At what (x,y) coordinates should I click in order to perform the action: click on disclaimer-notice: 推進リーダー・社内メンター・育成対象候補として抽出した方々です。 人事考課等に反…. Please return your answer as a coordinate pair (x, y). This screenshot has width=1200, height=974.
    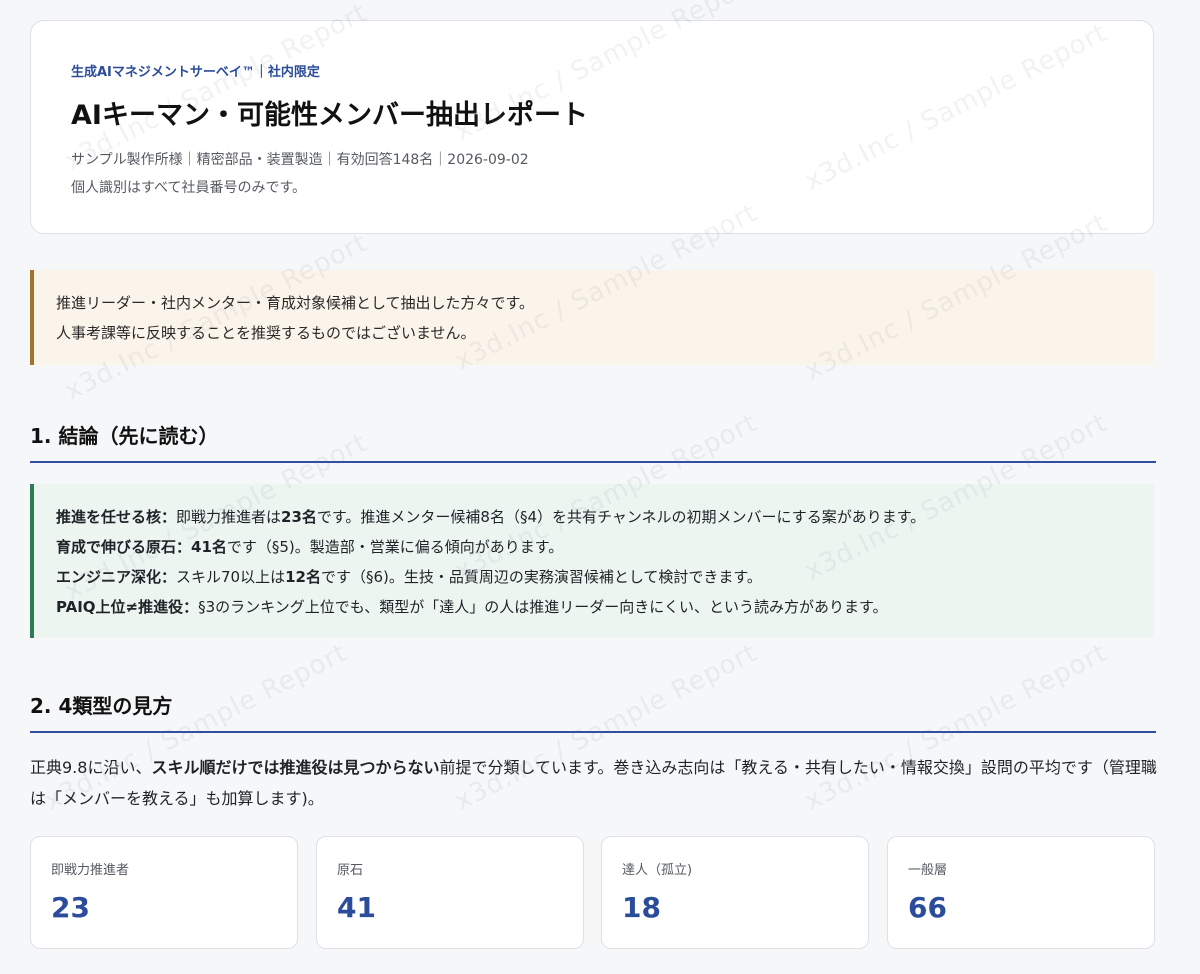
    Looking at the image, I should click on (592, 317).